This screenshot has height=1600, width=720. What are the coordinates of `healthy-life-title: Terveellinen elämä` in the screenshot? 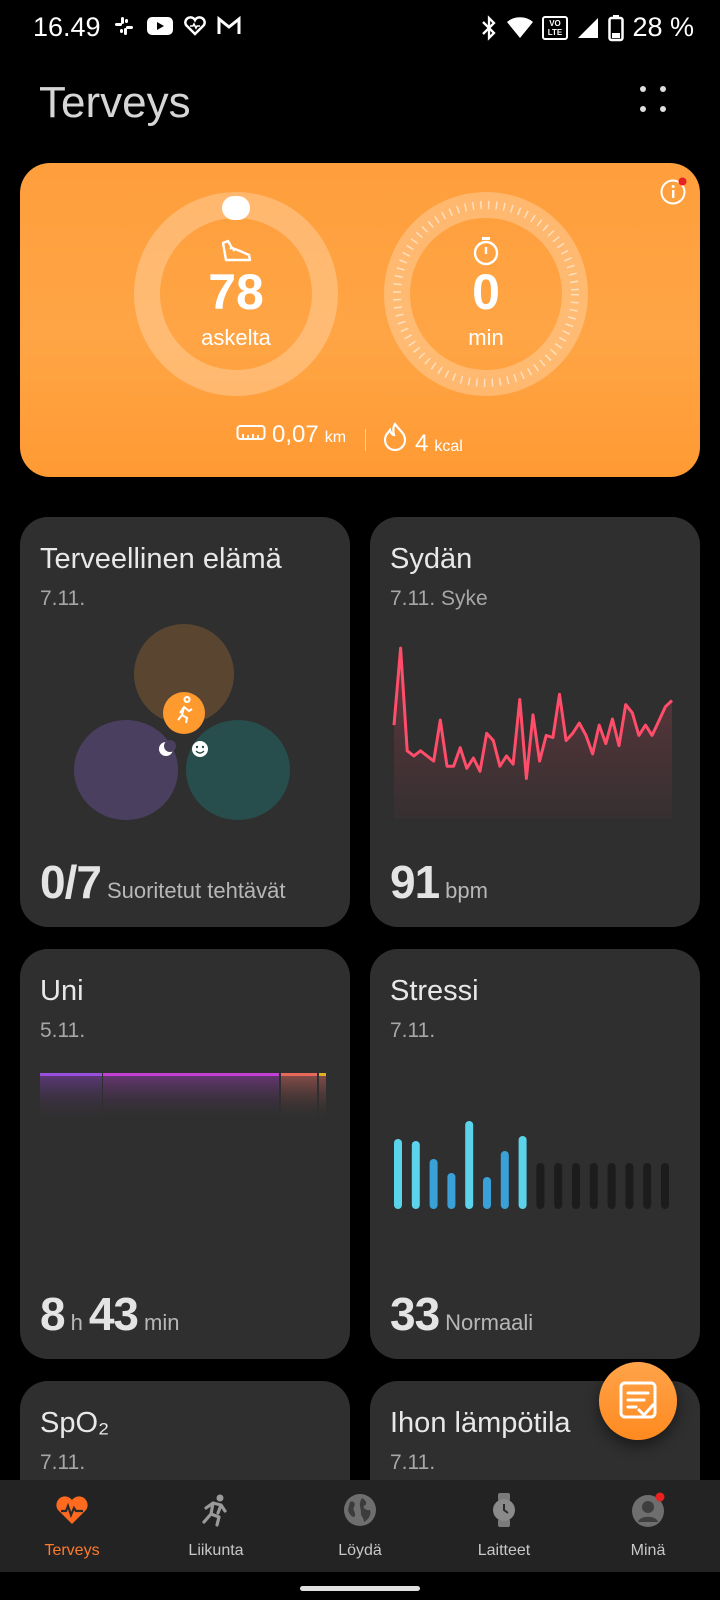 It's located at (161, 559).